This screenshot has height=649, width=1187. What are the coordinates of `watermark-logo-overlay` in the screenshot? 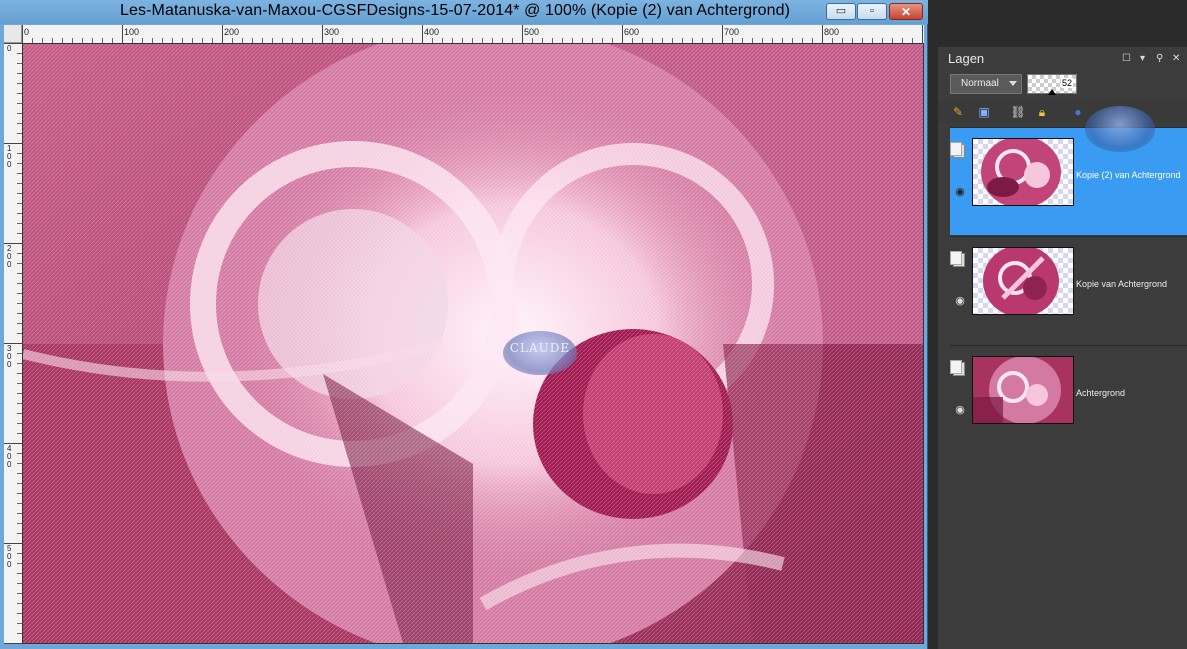 It's located at (1120, 129).